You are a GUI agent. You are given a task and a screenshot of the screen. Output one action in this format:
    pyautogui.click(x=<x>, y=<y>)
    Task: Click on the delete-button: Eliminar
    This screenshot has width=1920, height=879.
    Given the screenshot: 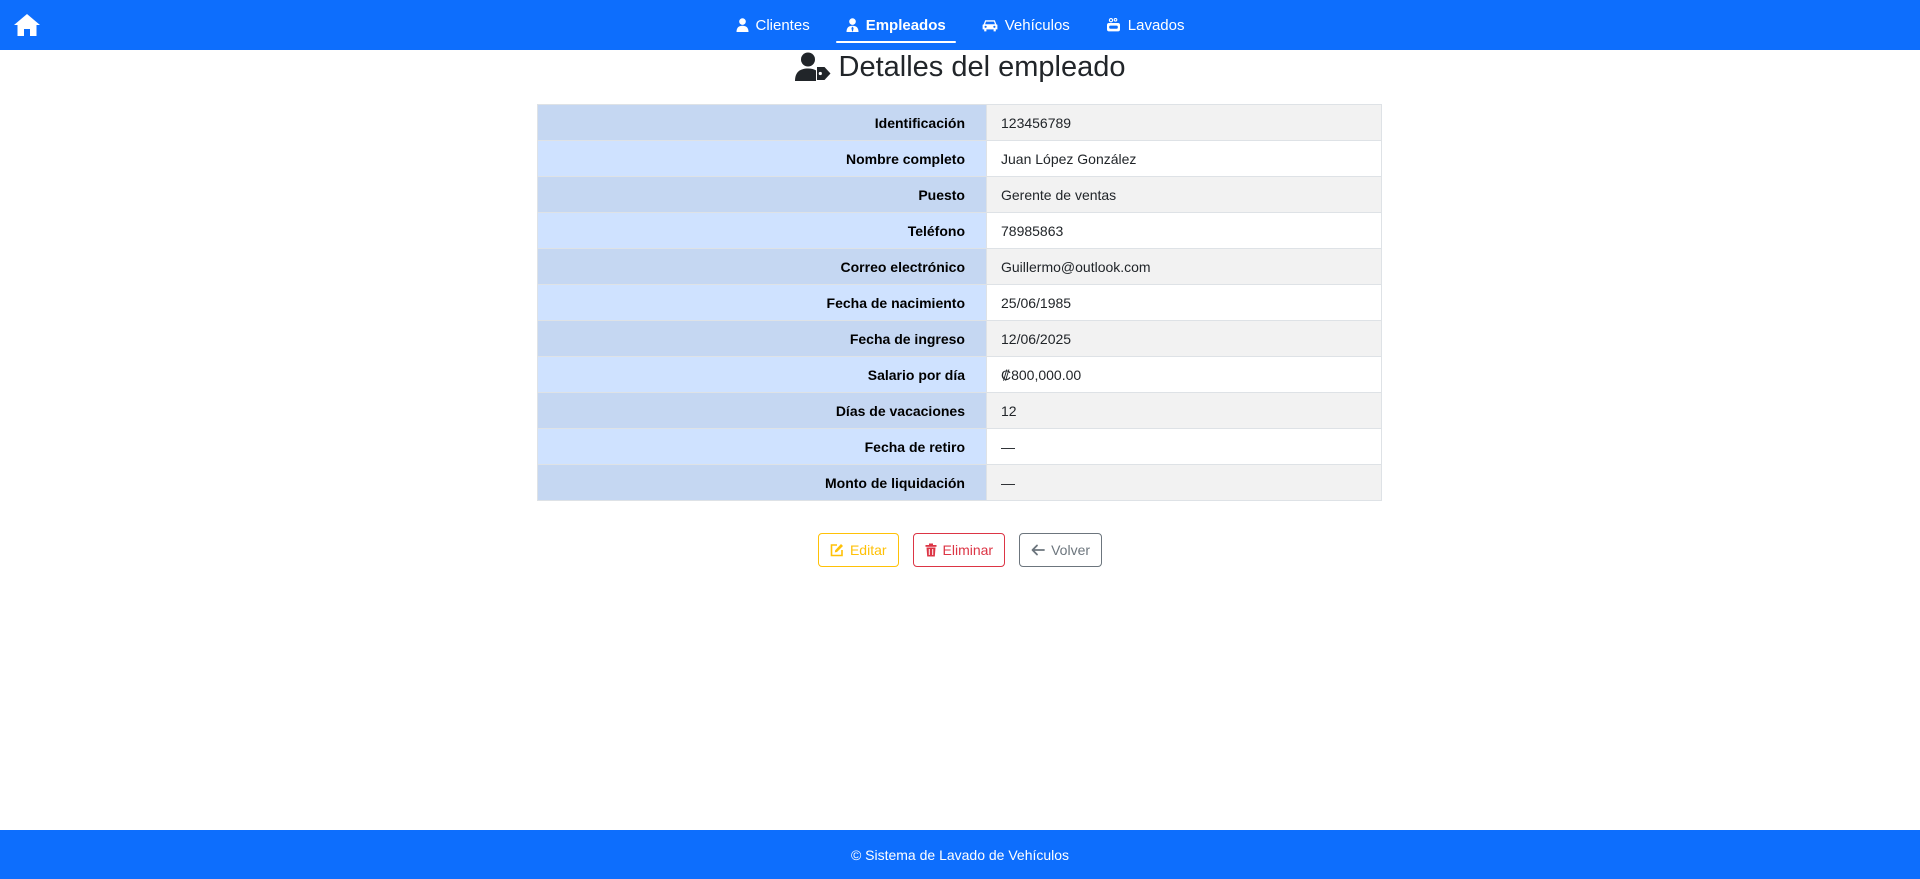 What is the action you would take?
    pyautogui.click(x=959, y=550)
    